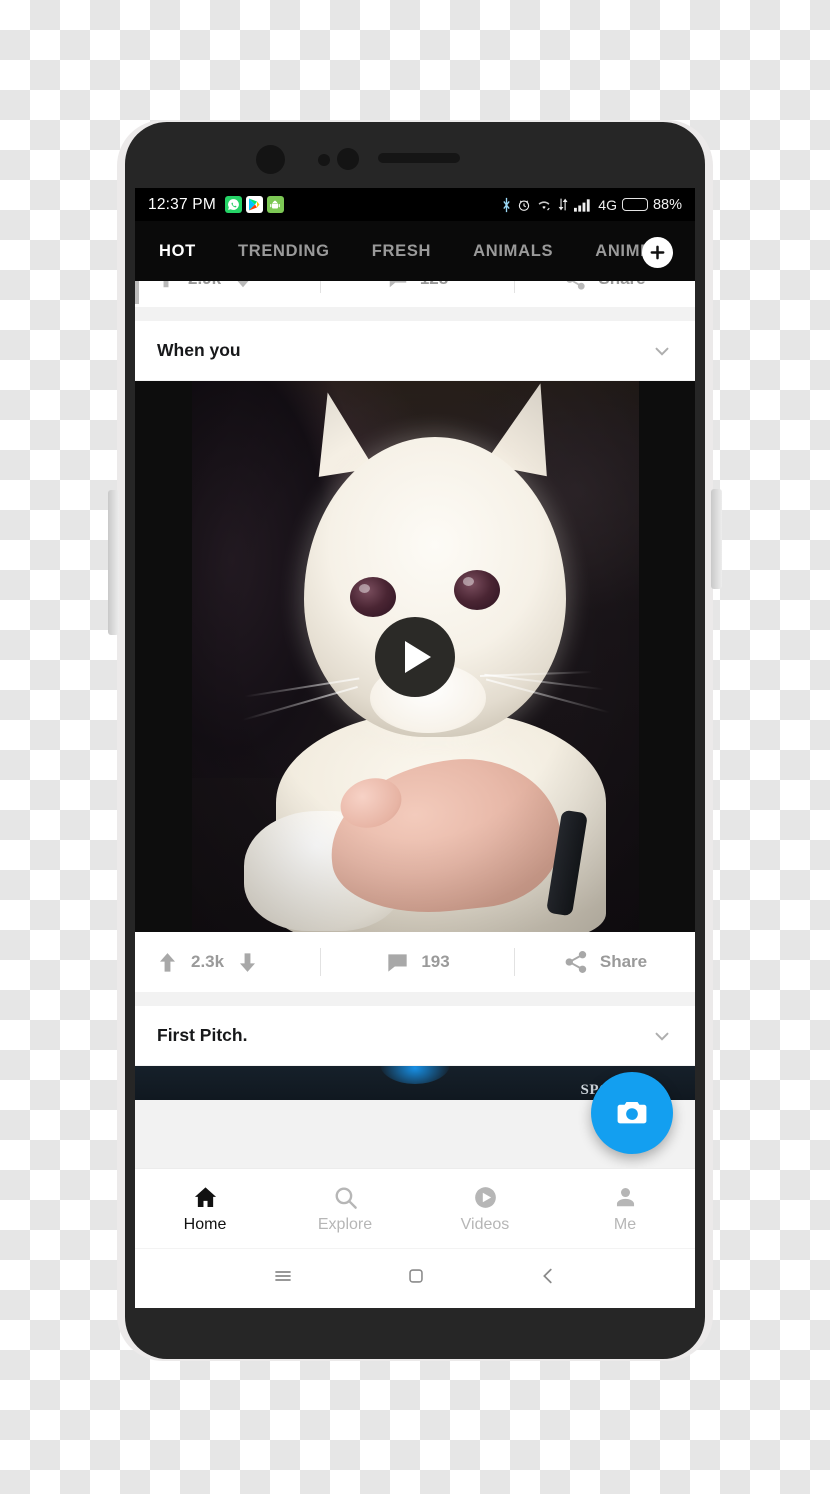  What do you see at coordinates (346, 1198) in the screenshot?
I see `search-icon` at bounding box center [346, 1198].